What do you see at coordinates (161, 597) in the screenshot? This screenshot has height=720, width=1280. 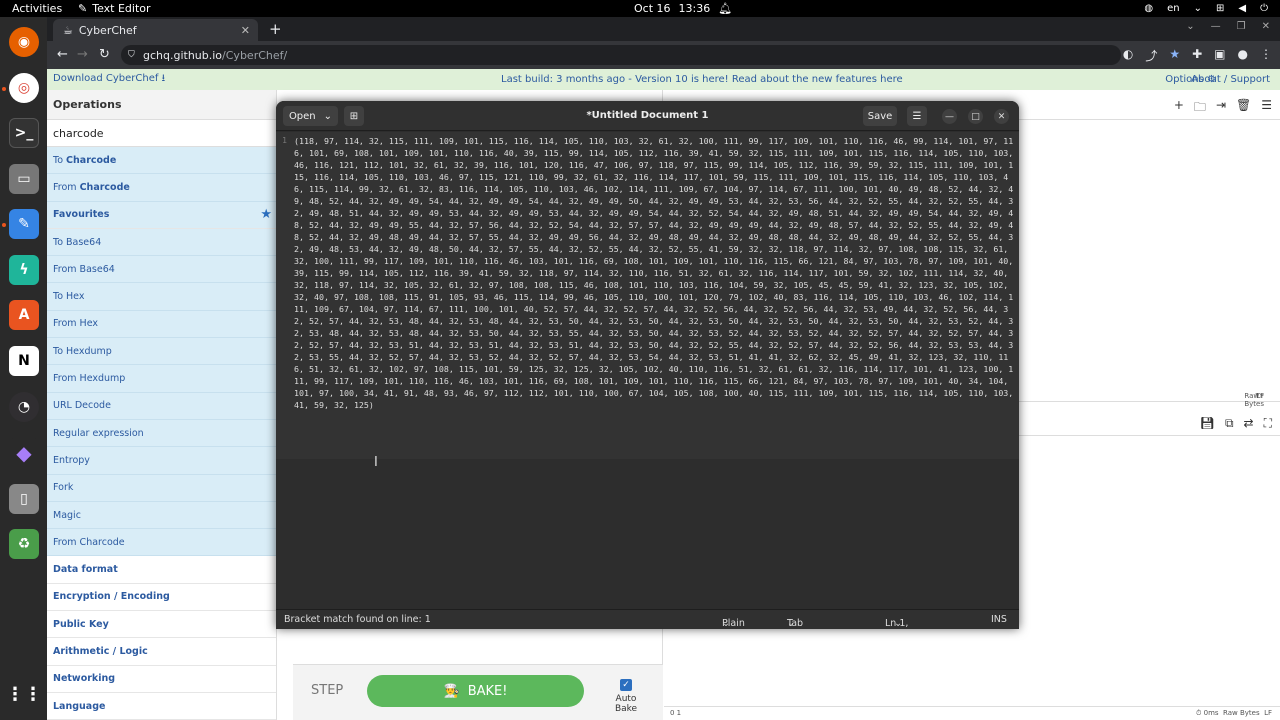 I see `category: Encryption / Encoding` at bounding box center [161, 597].